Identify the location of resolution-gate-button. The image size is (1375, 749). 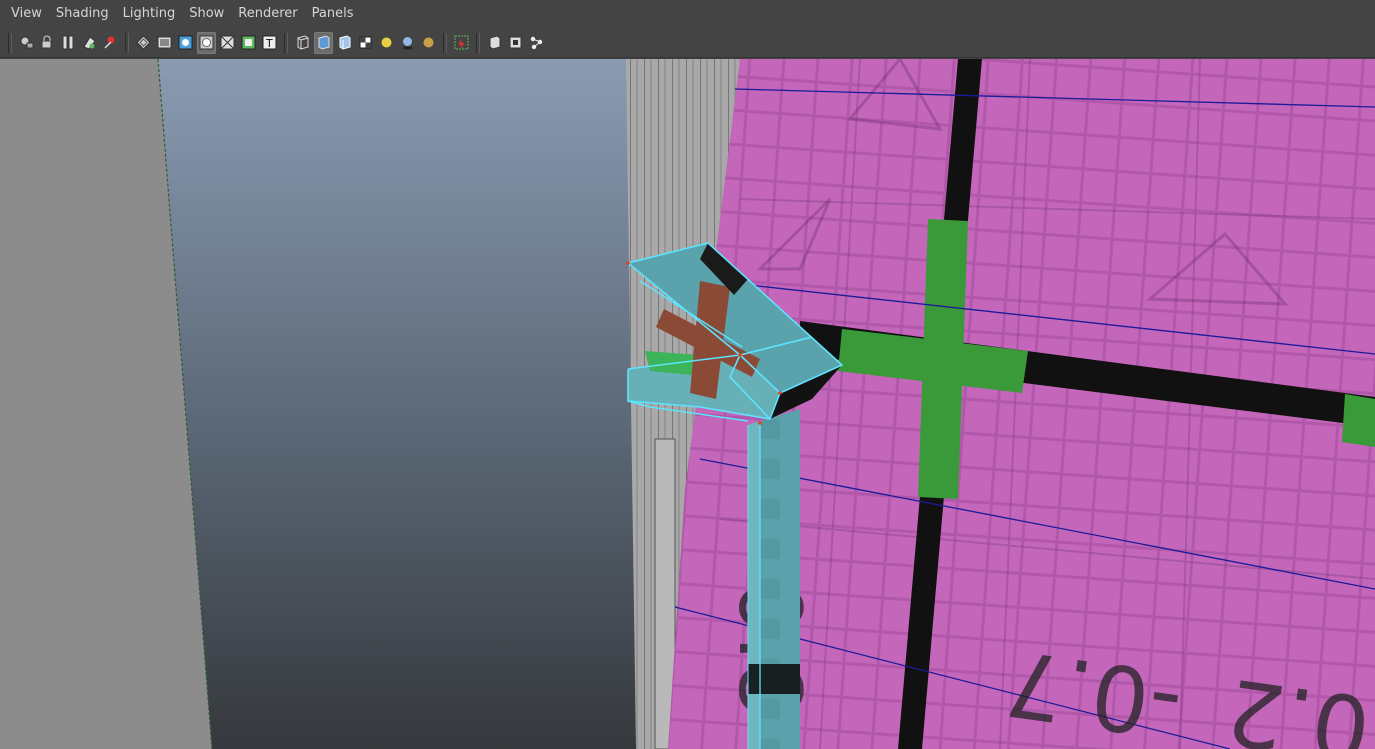
(185, 43).